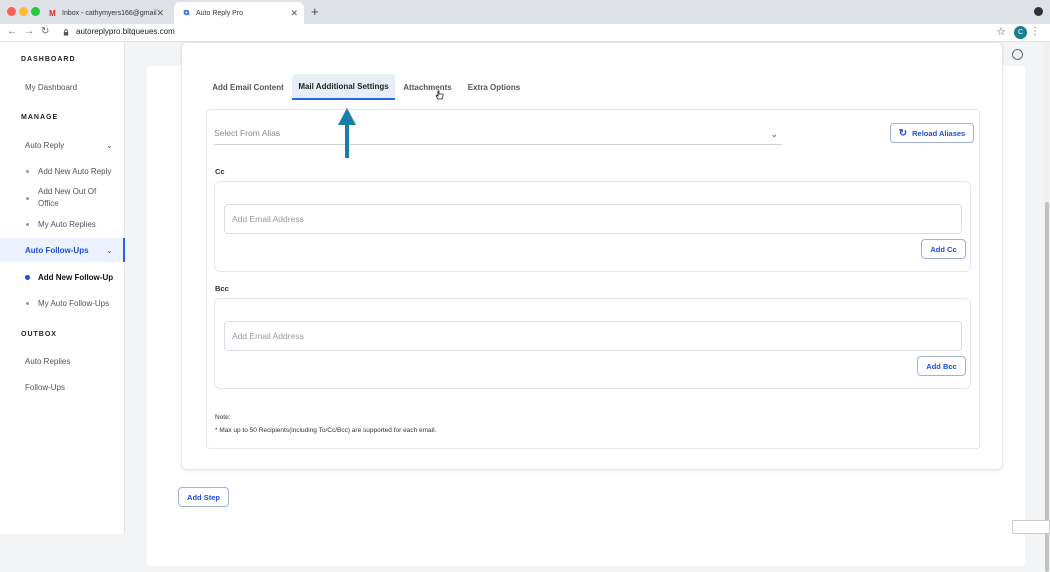  What do you see at coordinates (347, 133) in the screenshot?
I see `annotation-arrow-icon` at bounding box center [347, 133].